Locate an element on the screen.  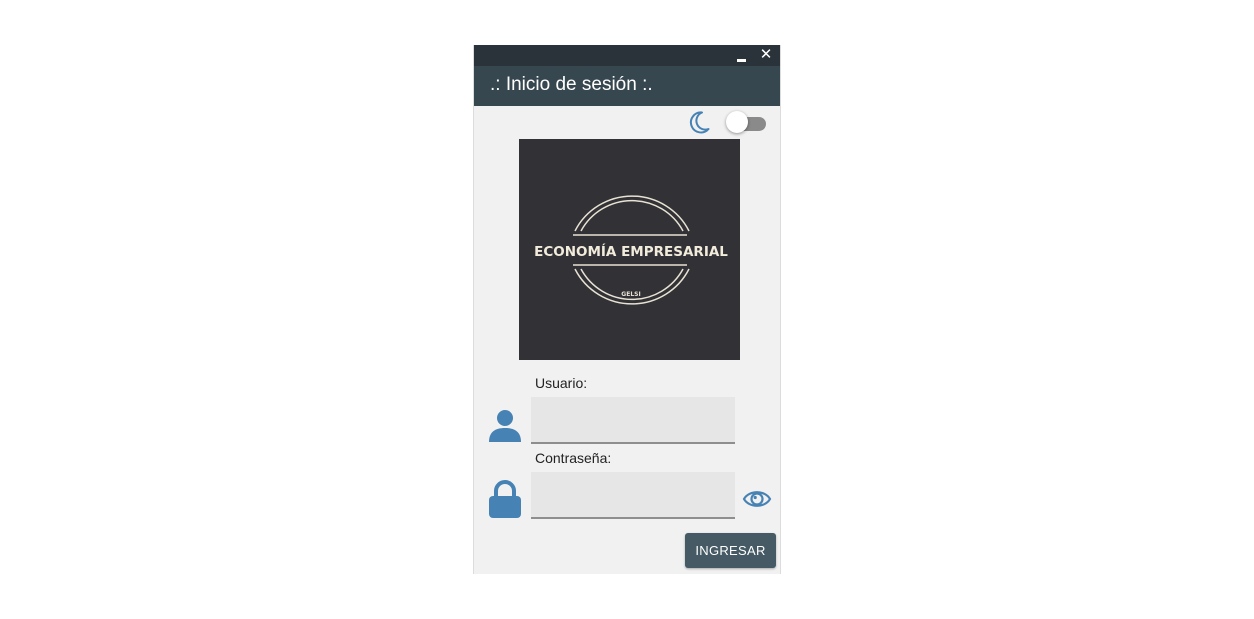
dark-mode-toggle is located at coordinates (747, 122).